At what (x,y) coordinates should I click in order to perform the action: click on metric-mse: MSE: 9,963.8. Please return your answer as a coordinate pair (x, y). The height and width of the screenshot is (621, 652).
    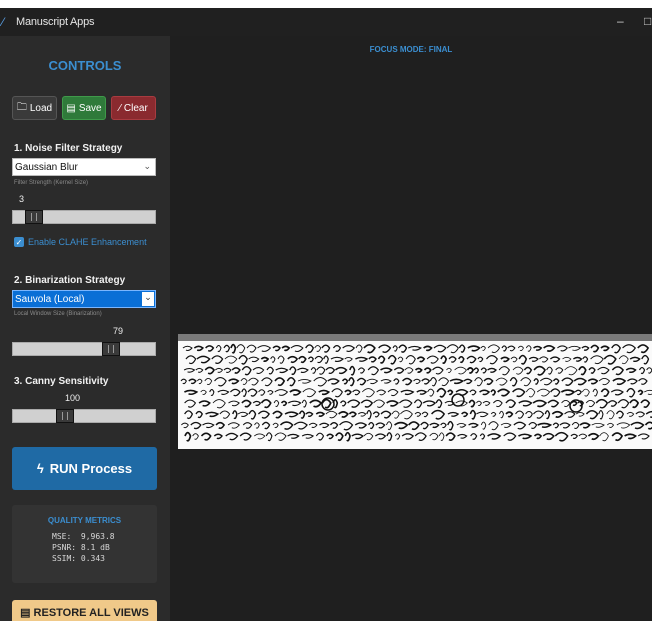
    Looking at the image, I should click on (83, 536).